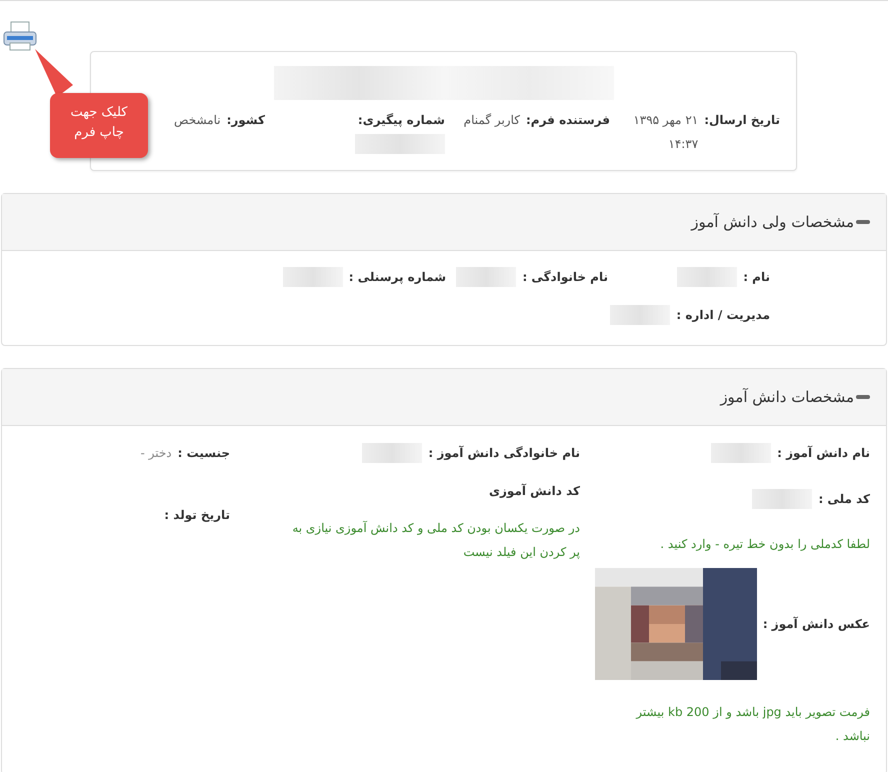  Describe the element at coordinates (772, 222) in the screenshot. I see `panel-title: مشخصات ولی دانش آموز` at that location.